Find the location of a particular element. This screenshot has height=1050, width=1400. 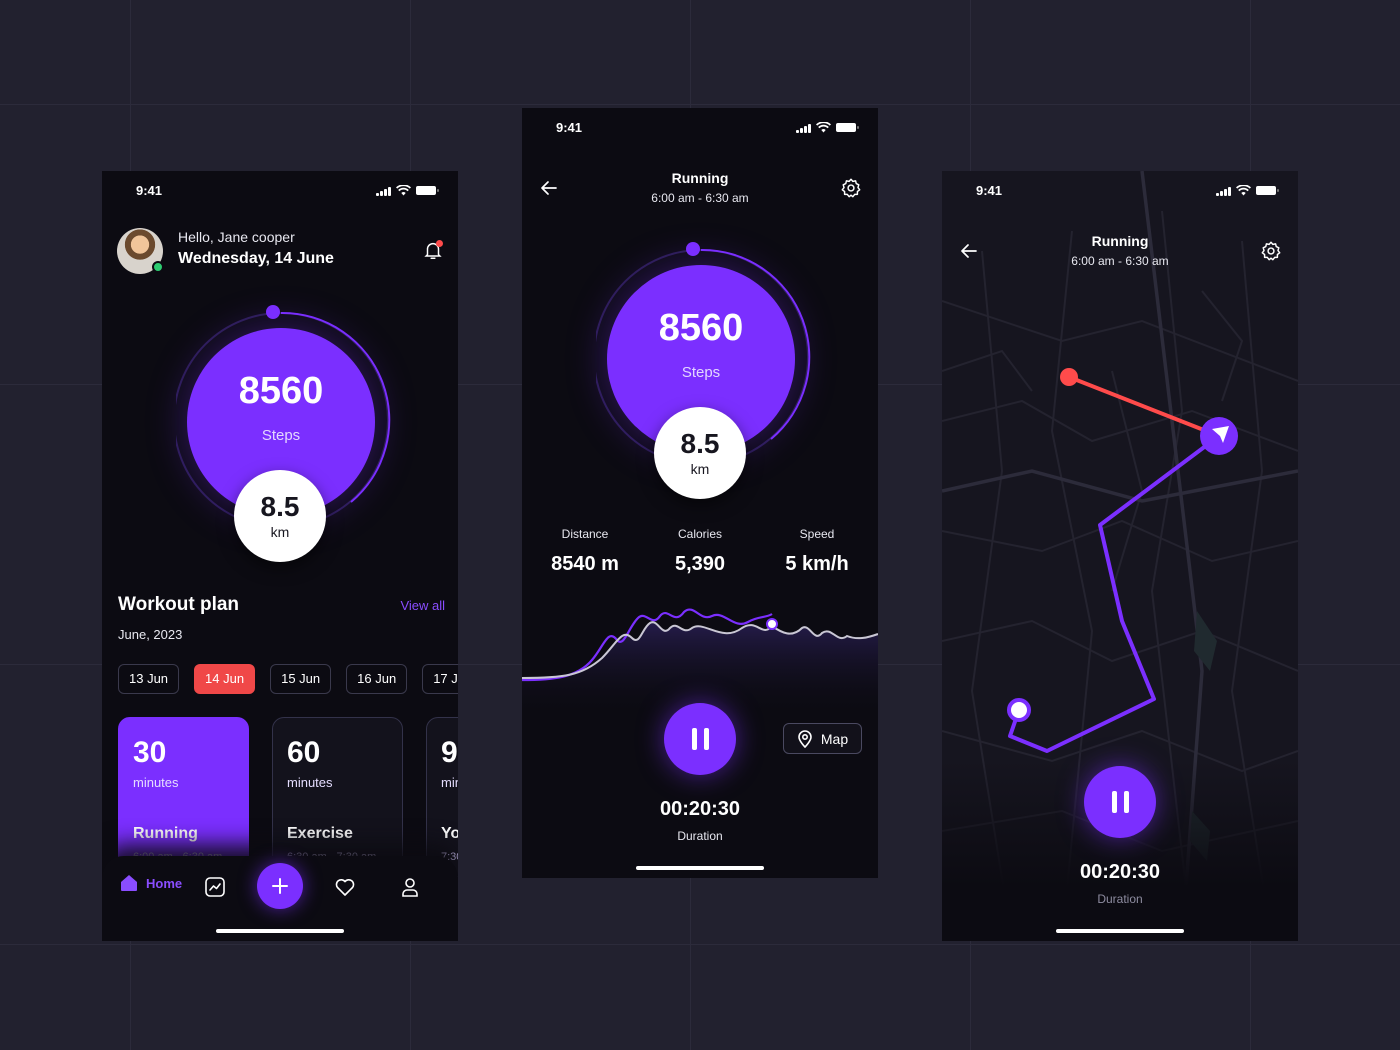

stat-calories: Calories 5,390 is located at coordinates (700, 551).